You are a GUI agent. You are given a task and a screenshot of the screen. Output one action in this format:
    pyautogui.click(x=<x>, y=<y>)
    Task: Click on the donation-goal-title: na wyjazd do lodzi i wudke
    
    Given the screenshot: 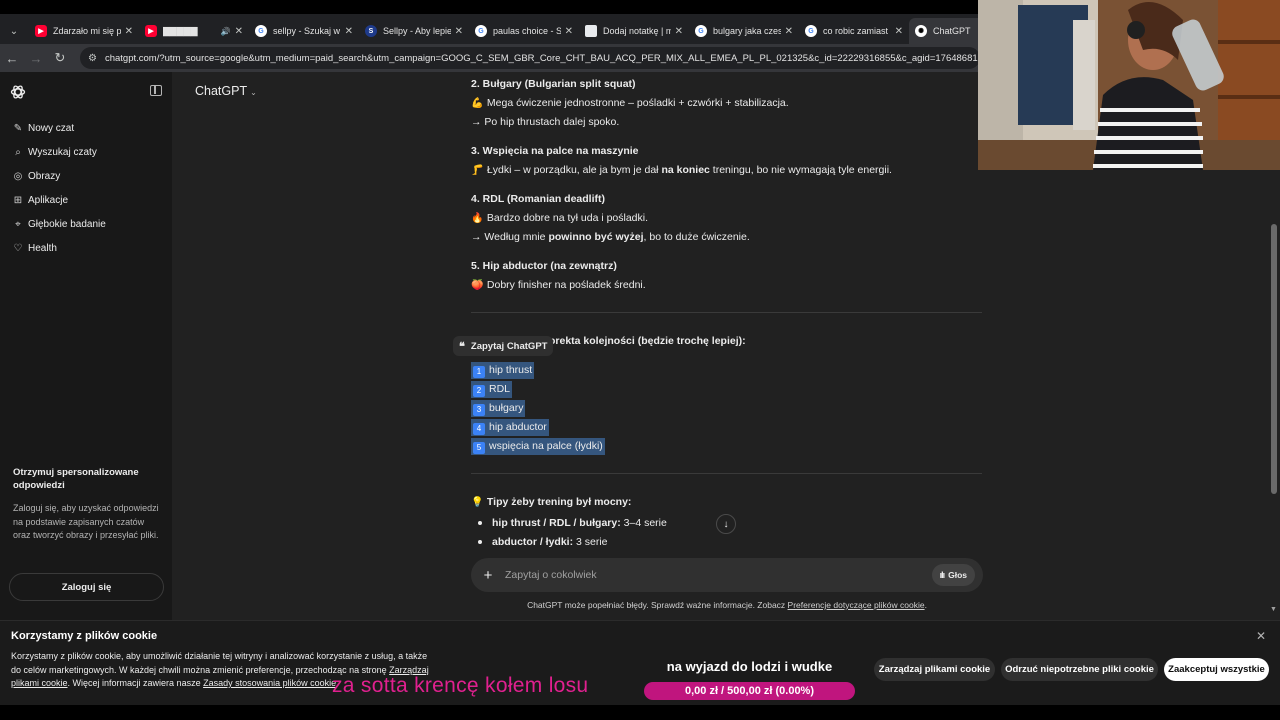 What is the action you would take?
    pyautogui.click(x=749, y=666)
    